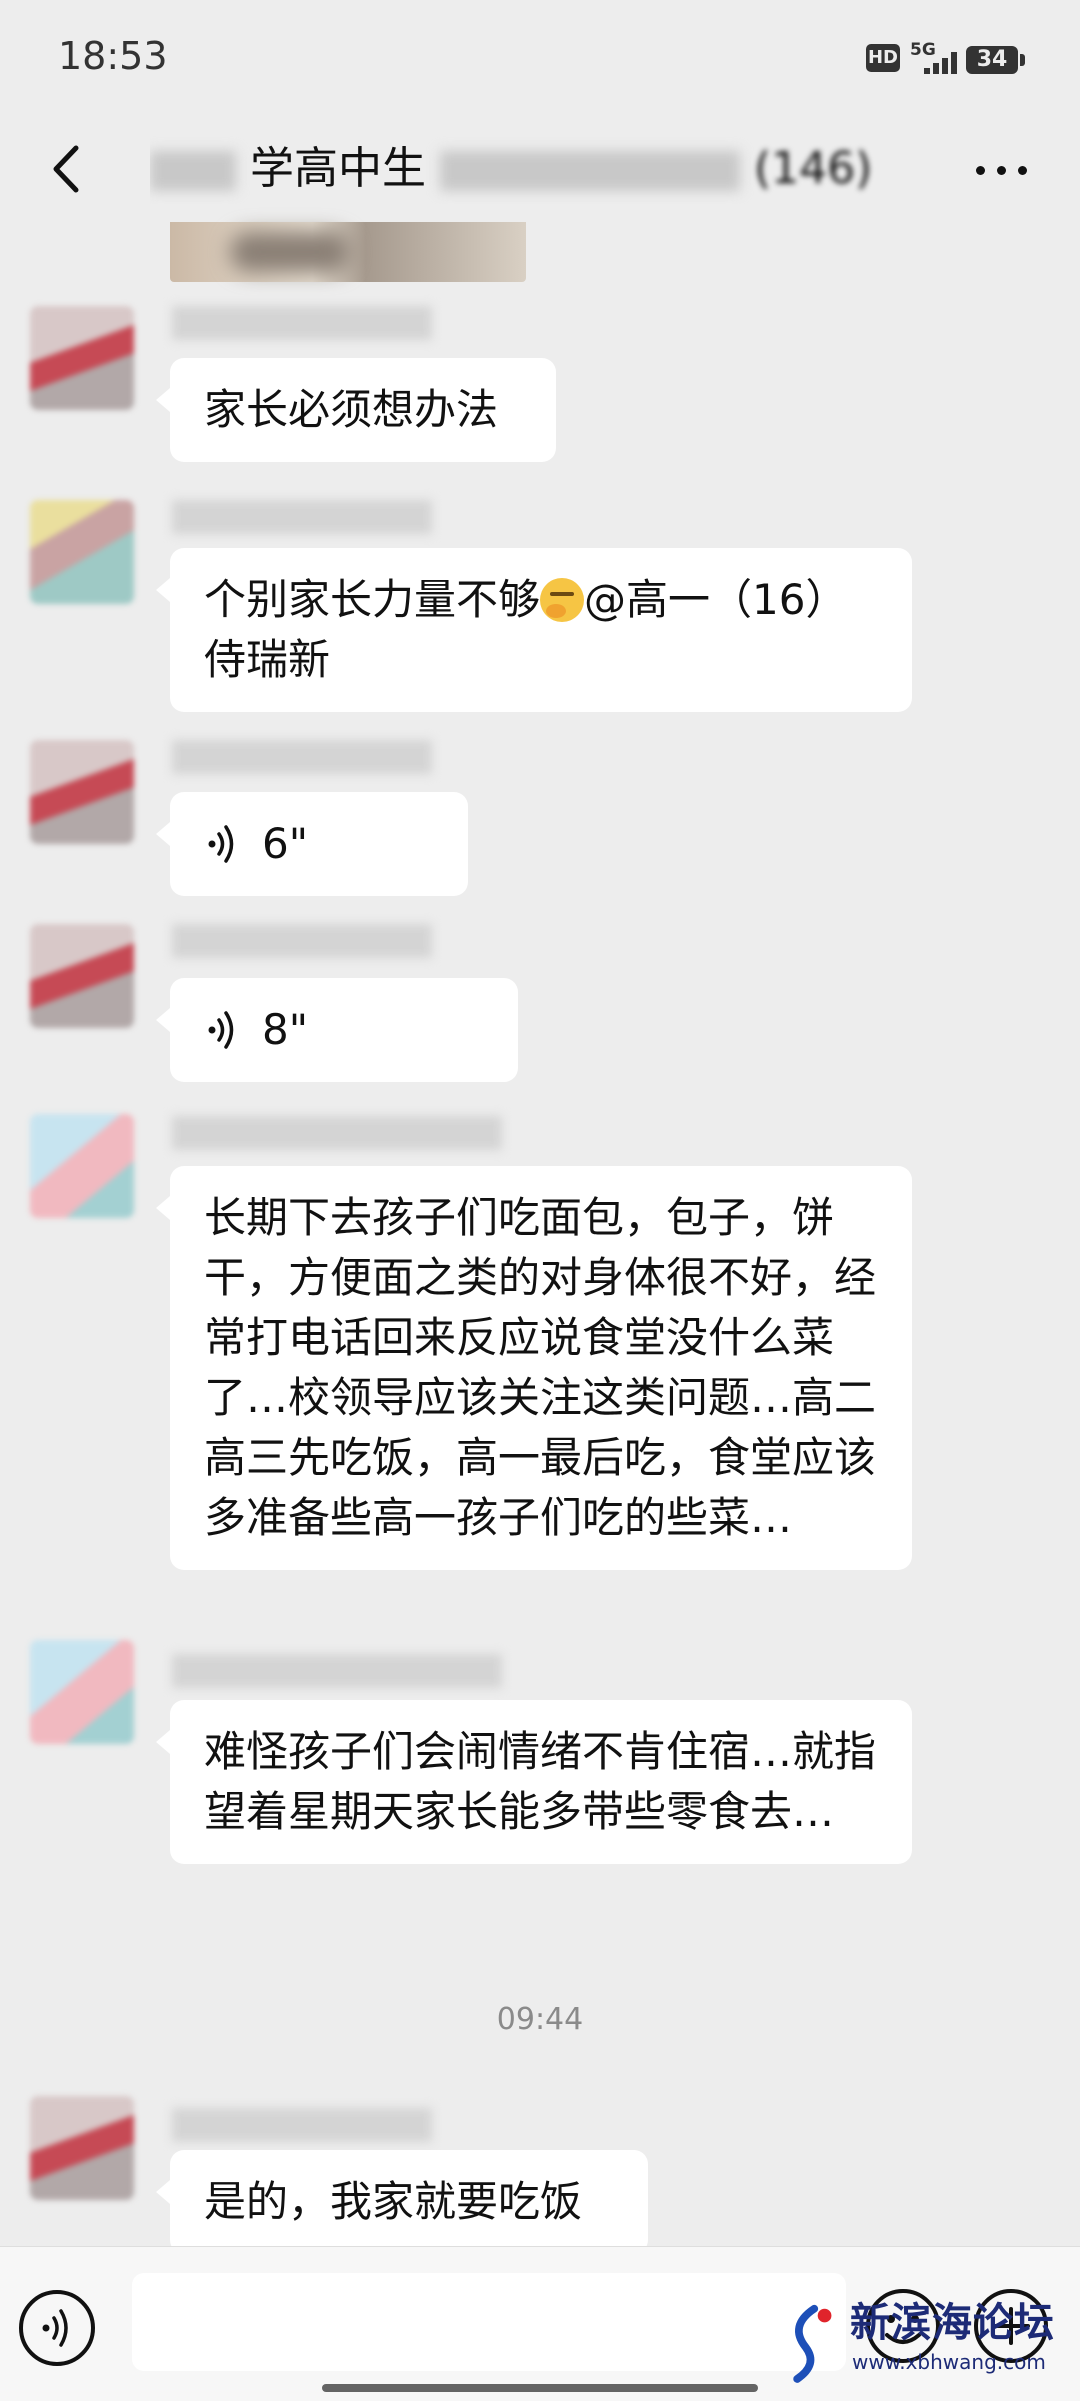 The height and width of the screenshot is (2401, 1080). I want to click on signal-icon, so click(942, 63).